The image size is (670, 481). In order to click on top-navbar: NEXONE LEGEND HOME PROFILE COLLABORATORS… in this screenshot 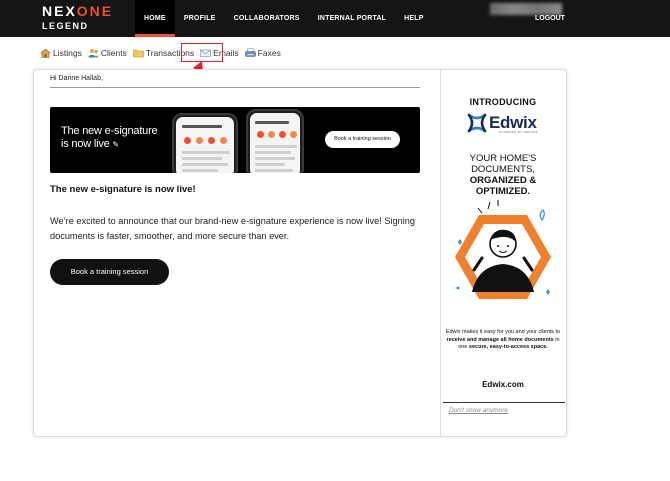, I will do `click(335, 18)`.